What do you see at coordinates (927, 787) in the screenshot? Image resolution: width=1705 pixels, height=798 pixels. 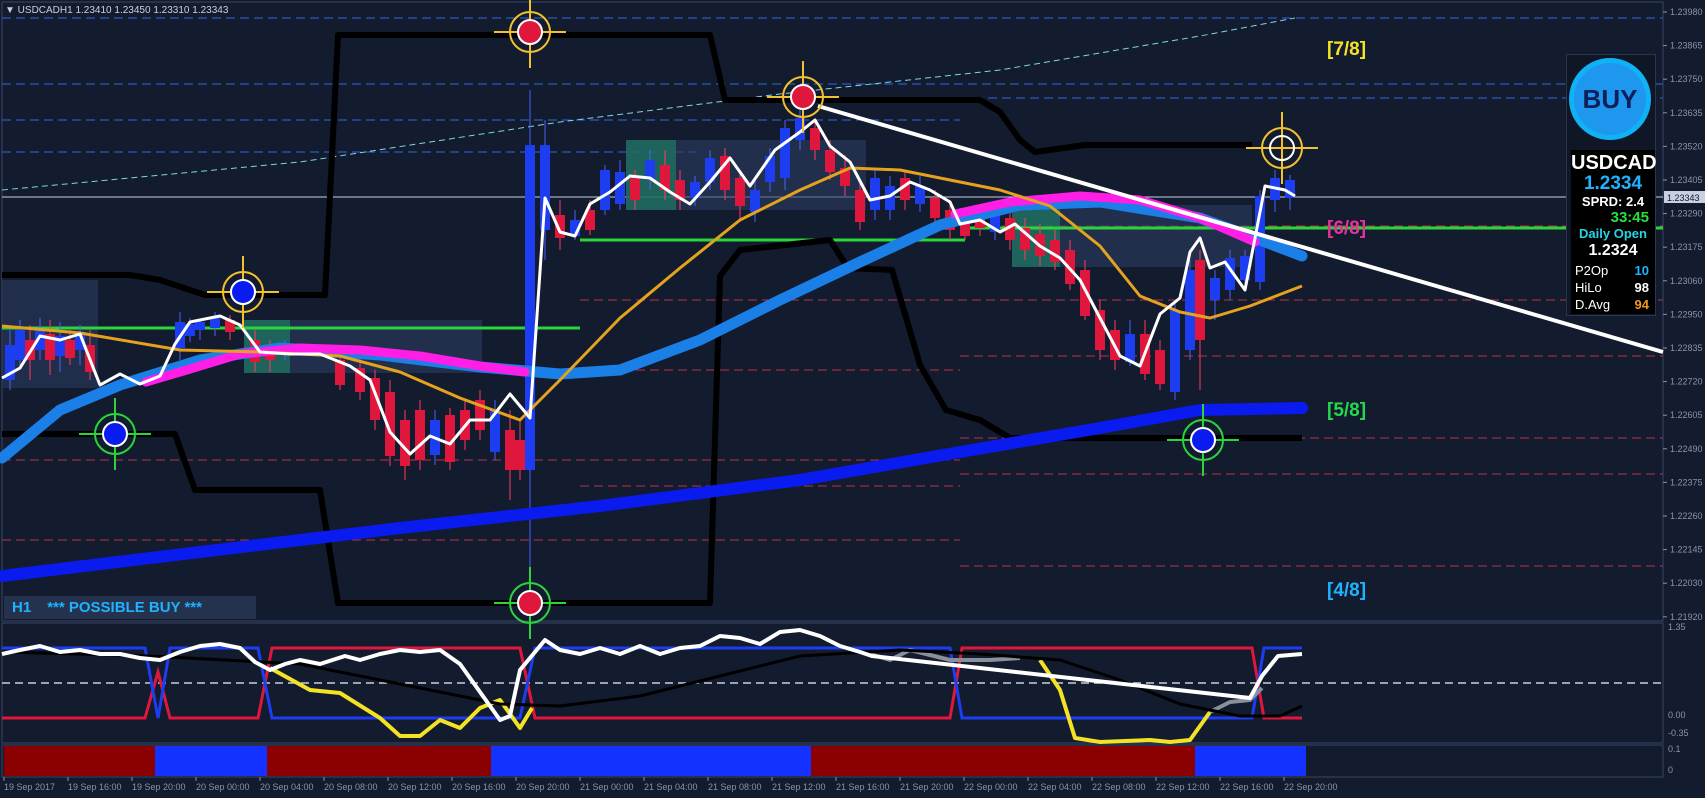 I see `time-tick-label: 21 Sep 20:00` at bounding box center [927, 787].